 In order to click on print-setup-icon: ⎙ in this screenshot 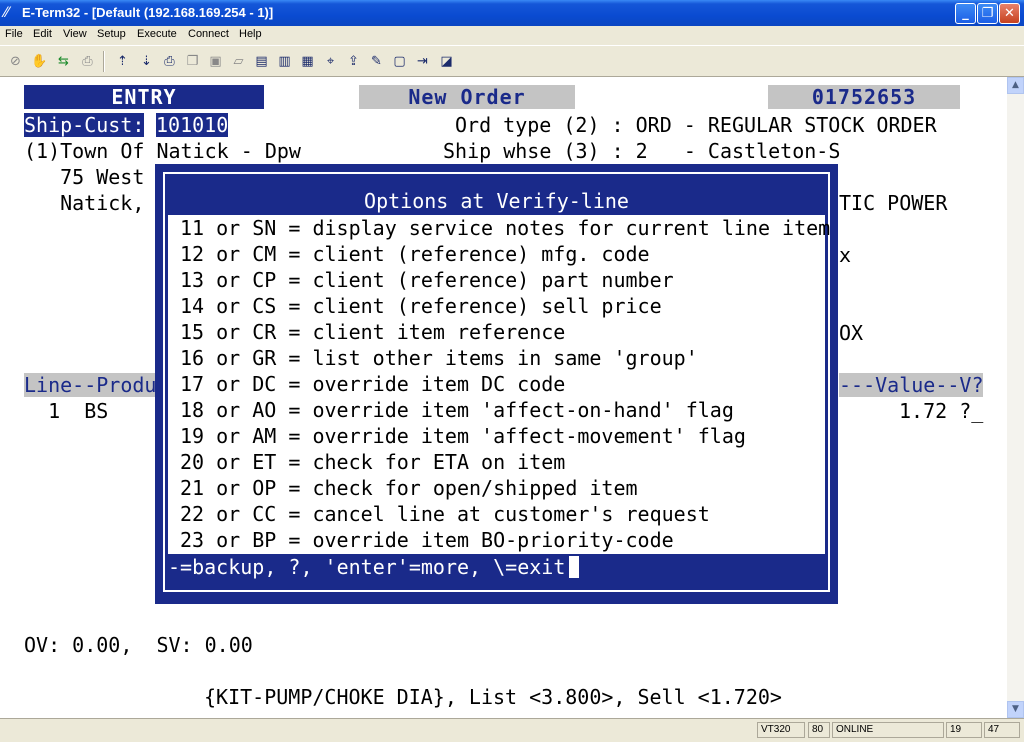, I will do `click(87, 61)`.